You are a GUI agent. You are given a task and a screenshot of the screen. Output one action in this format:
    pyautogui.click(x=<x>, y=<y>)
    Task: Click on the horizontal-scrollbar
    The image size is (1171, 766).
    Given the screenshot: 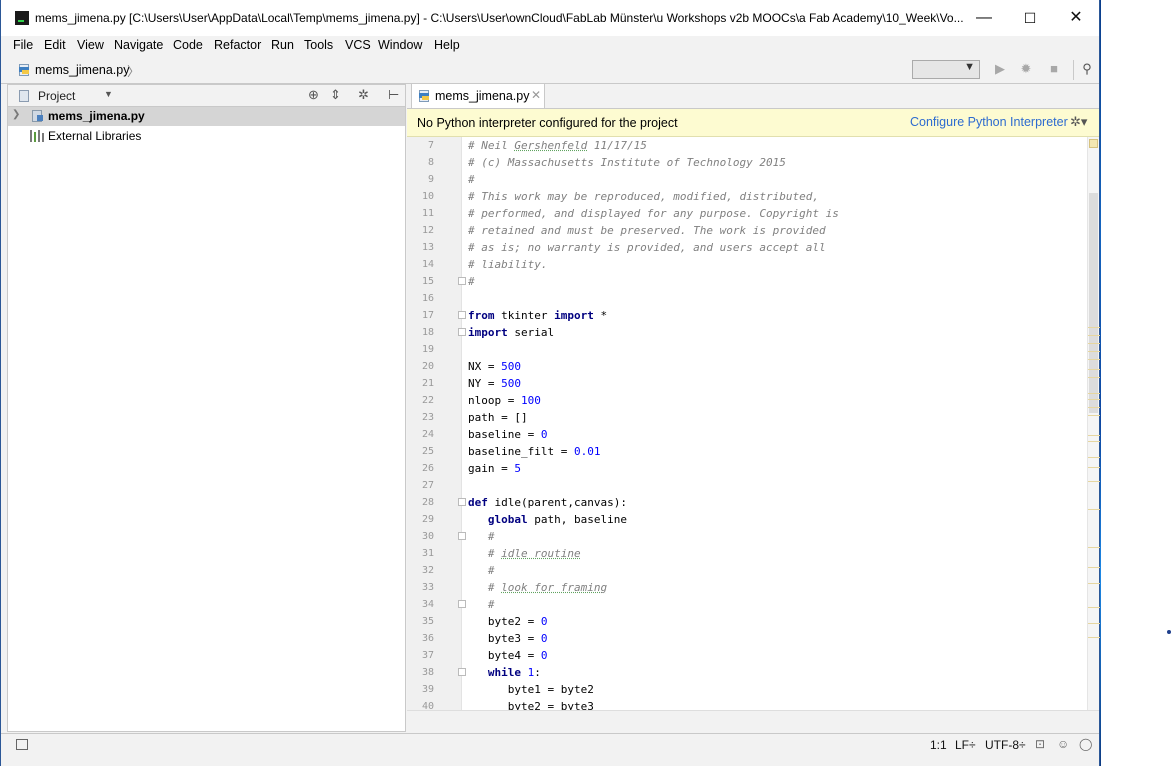 What is the action you would take?
    pyautogui.click(x=753, y=721)
    